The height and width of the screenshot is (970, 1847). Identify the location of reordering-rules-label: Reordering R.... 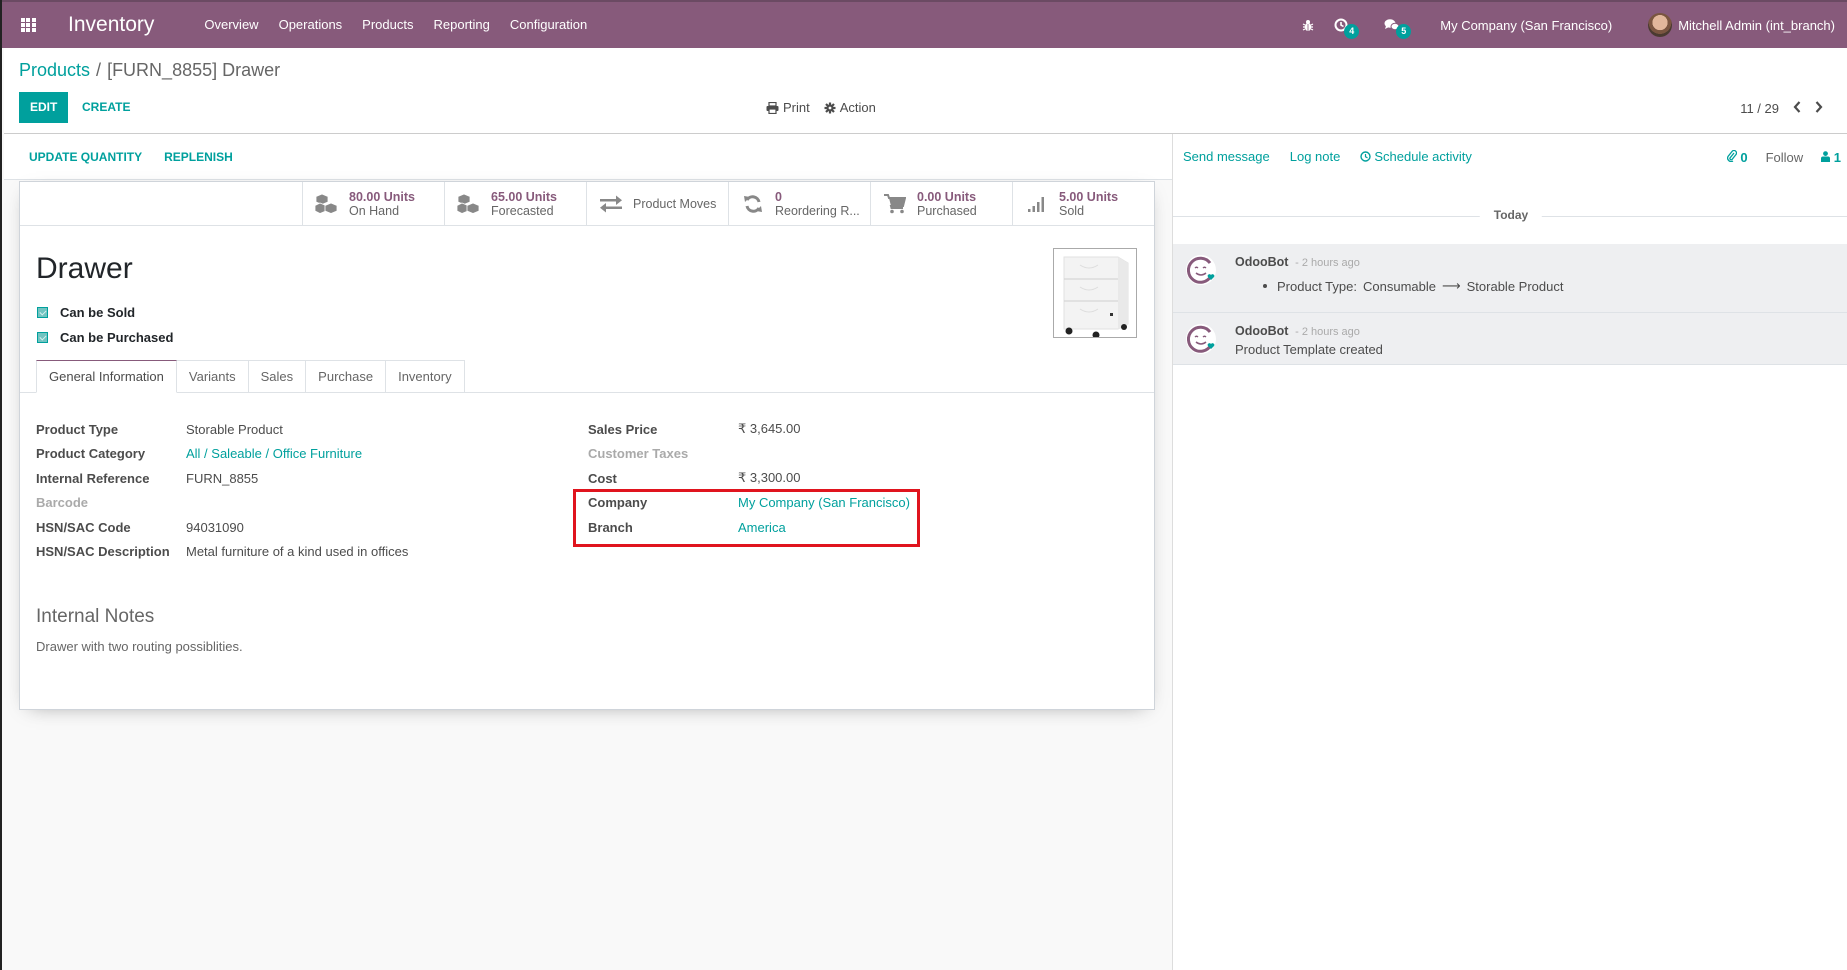
(817, 211).